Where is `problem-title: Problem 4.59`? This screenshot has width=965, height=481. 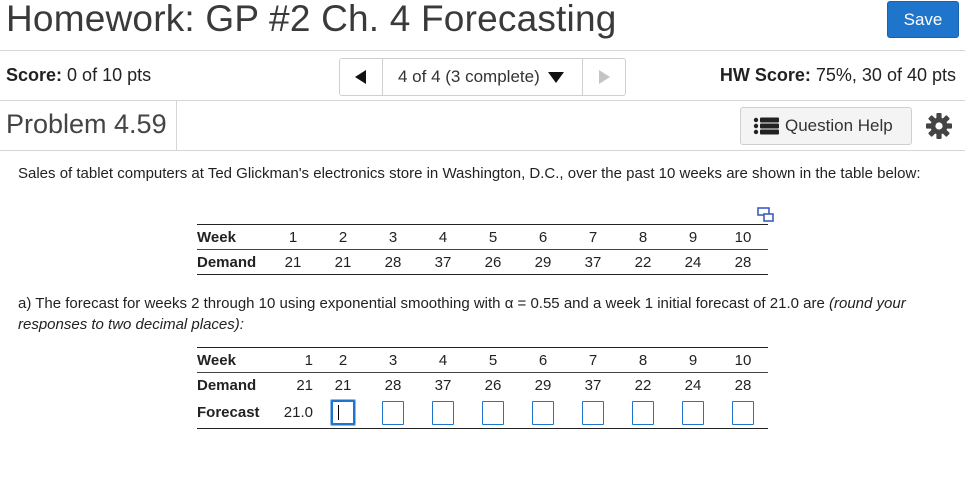
problem-title: Problem 4.59 is located at coordinates (86, 124).